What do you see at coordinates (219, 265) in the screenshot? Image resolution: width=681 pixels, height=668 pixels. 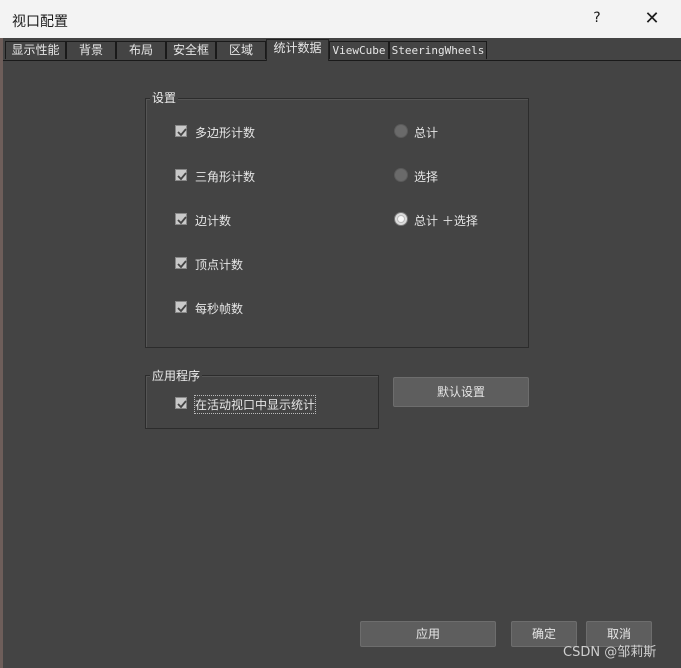 I see `checkbox-vertex-count-label: 顶点计数` at bounding box center [219, 265].